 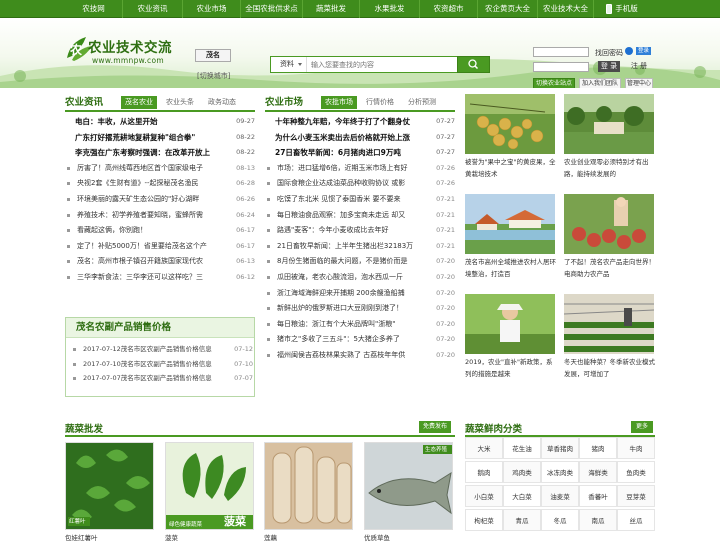 I want to click on list-item-title: 三华李新食法：三华李还可以这样吃？三, so click(x=152, y=278).